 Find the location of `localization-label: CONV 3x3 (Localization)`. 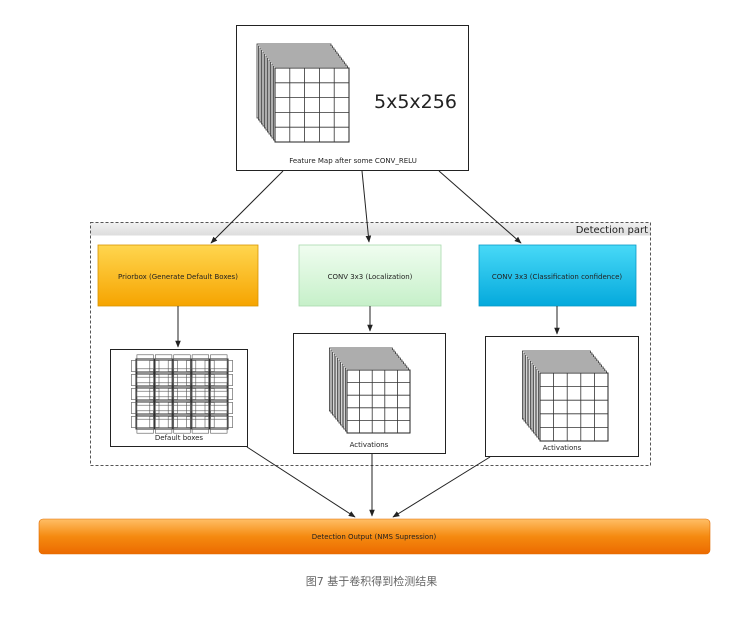

localization-label: CONV 3x3 (Localization) is located at coordinates (370, 277).